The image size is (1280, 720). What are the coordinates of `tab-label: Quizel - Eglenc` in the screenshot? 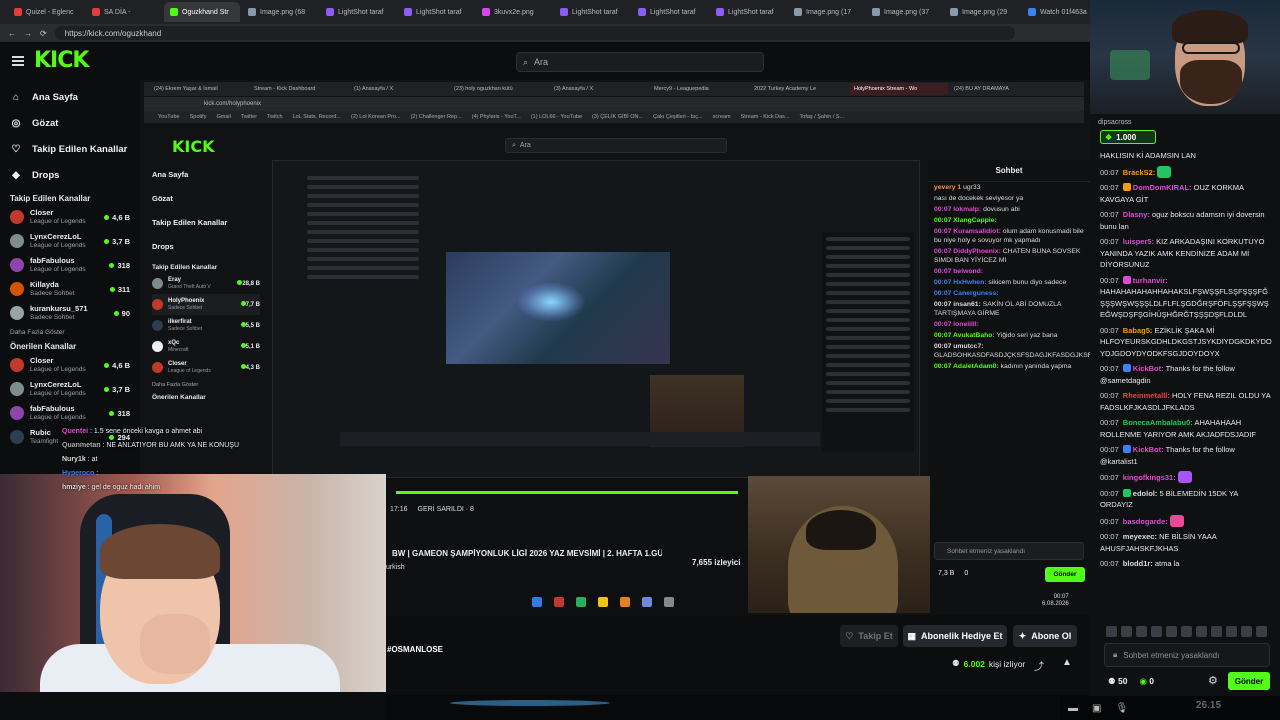 It's located at (50, 12).